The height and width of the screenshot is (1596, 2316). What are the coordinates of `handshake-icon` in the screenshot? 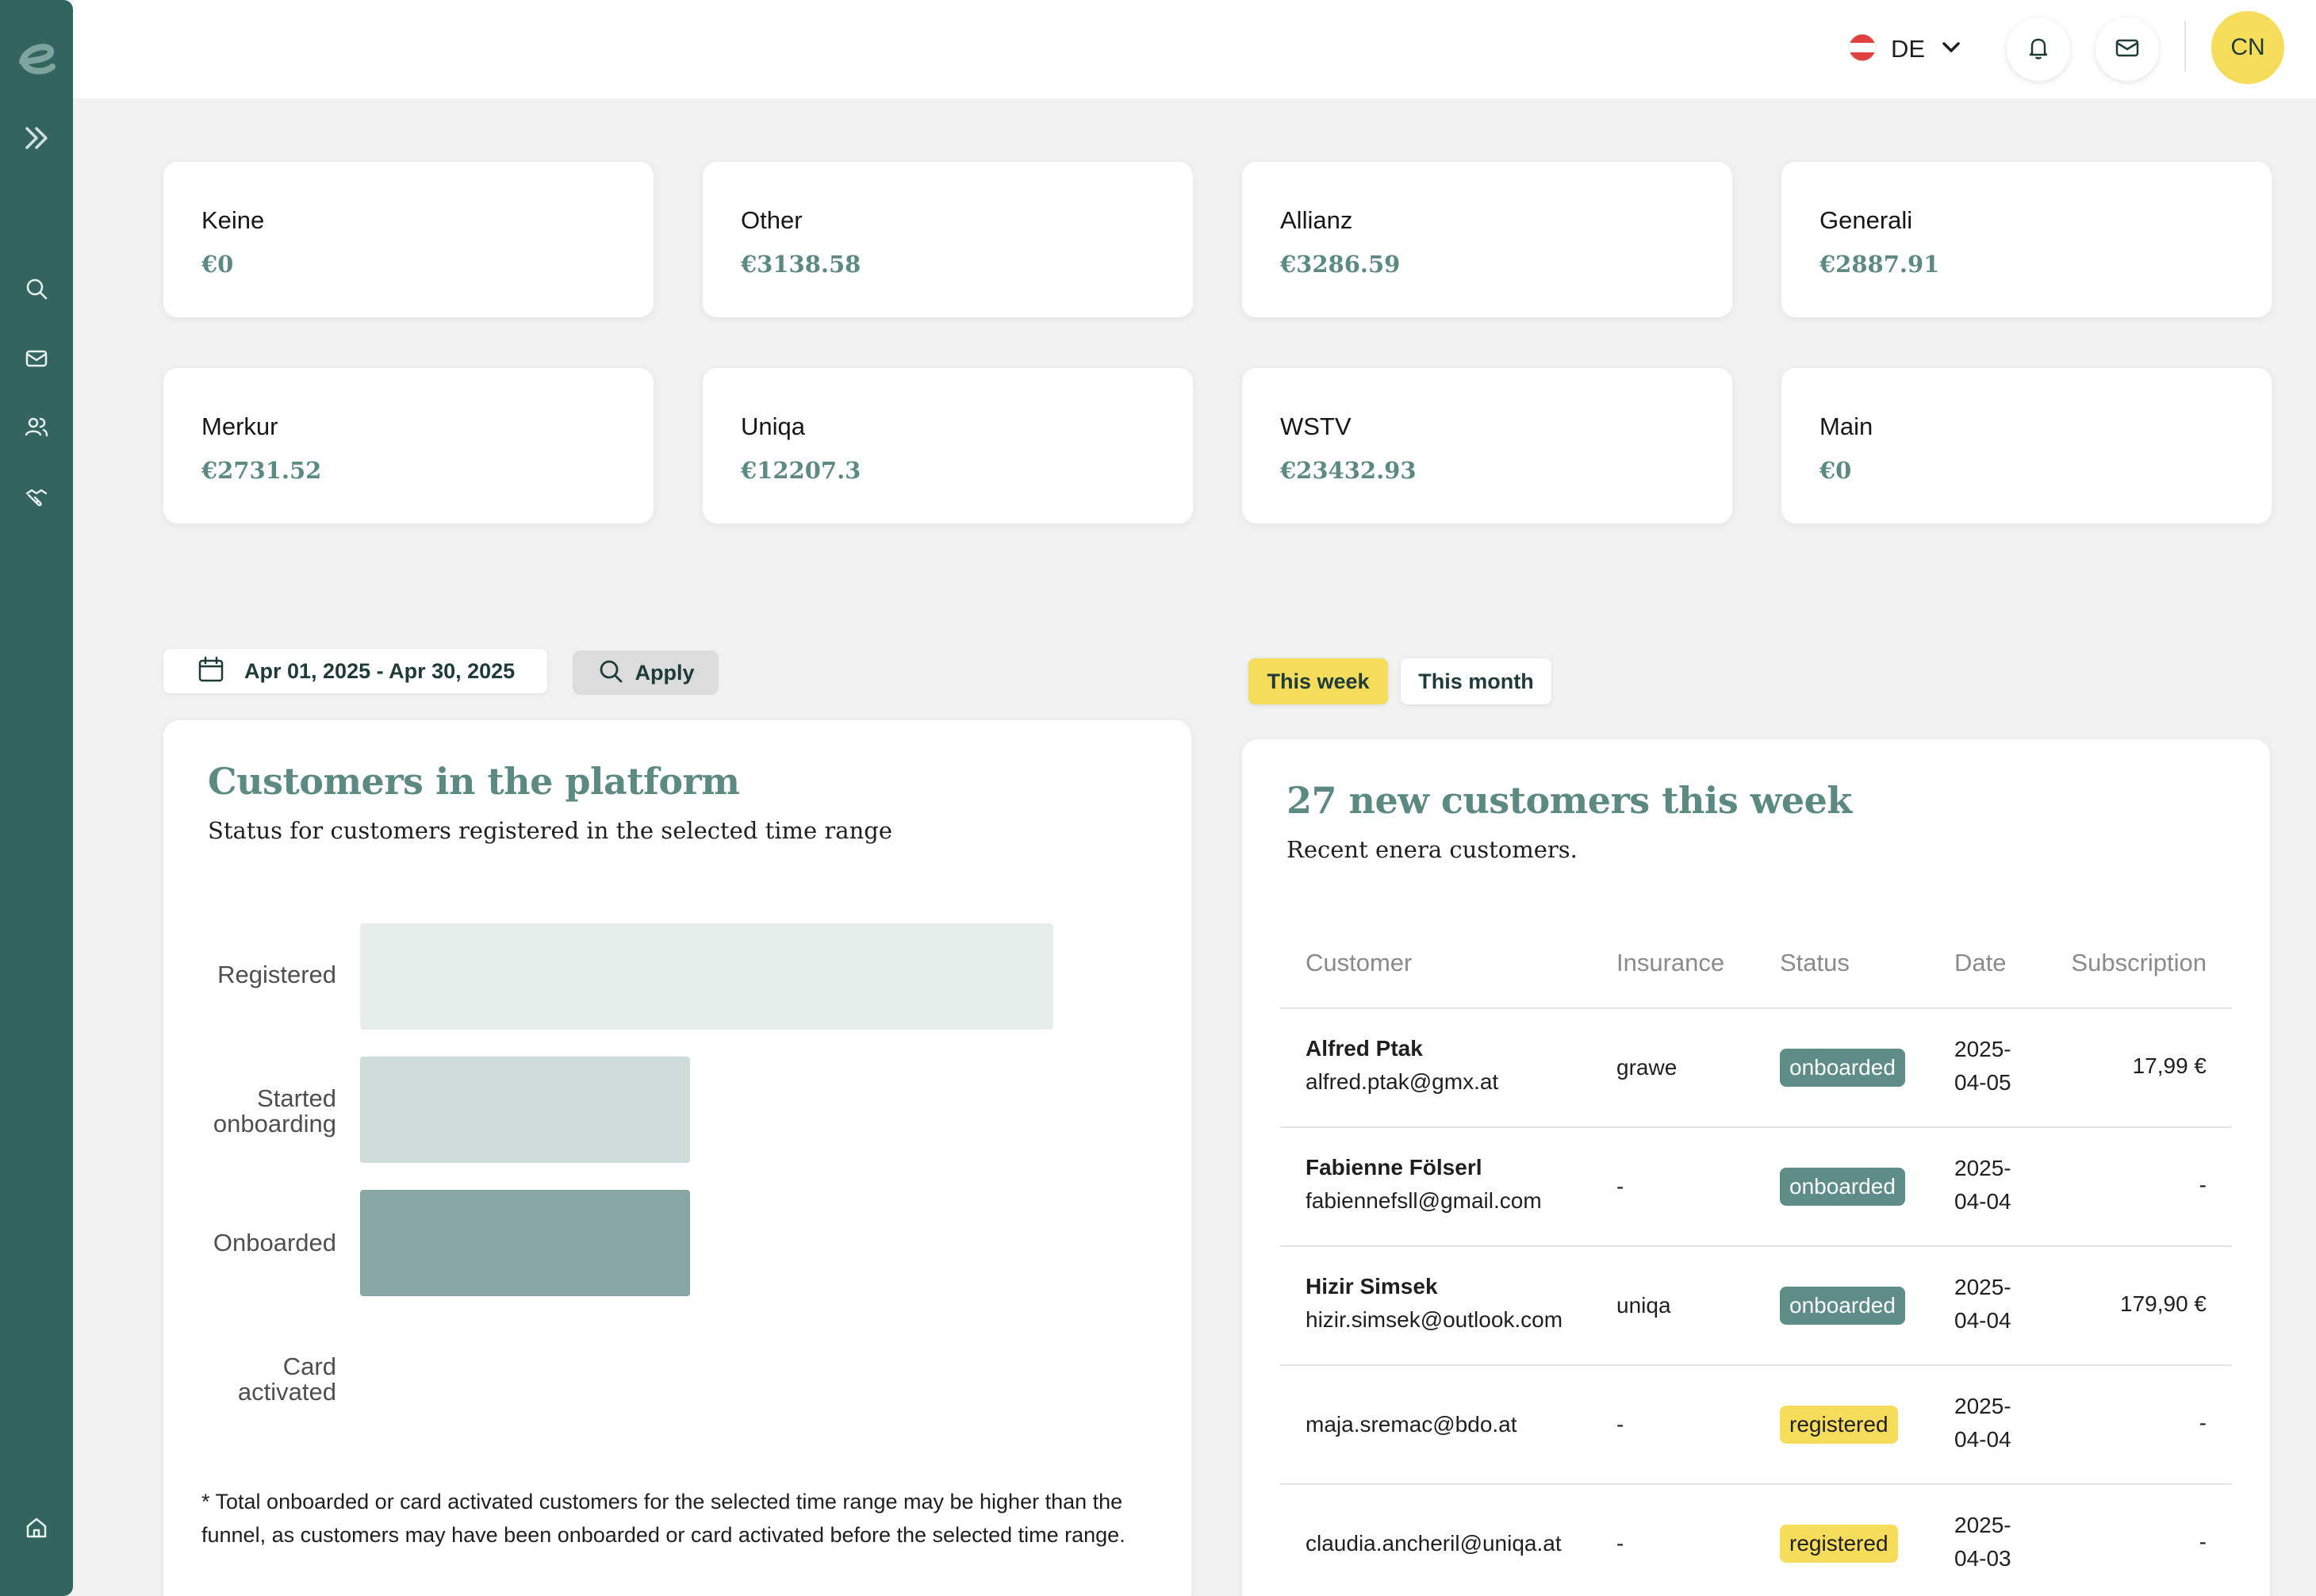 It's located at (36, 497).